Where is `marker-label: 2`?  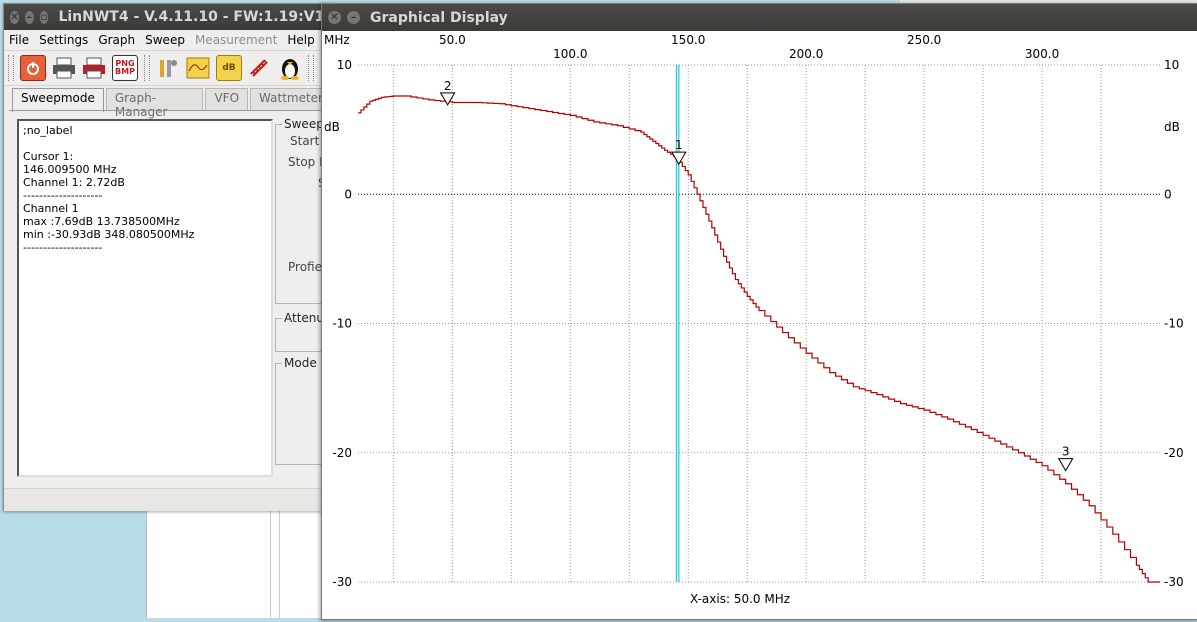 marker-label: 2 is located at coordinates (448, 86).